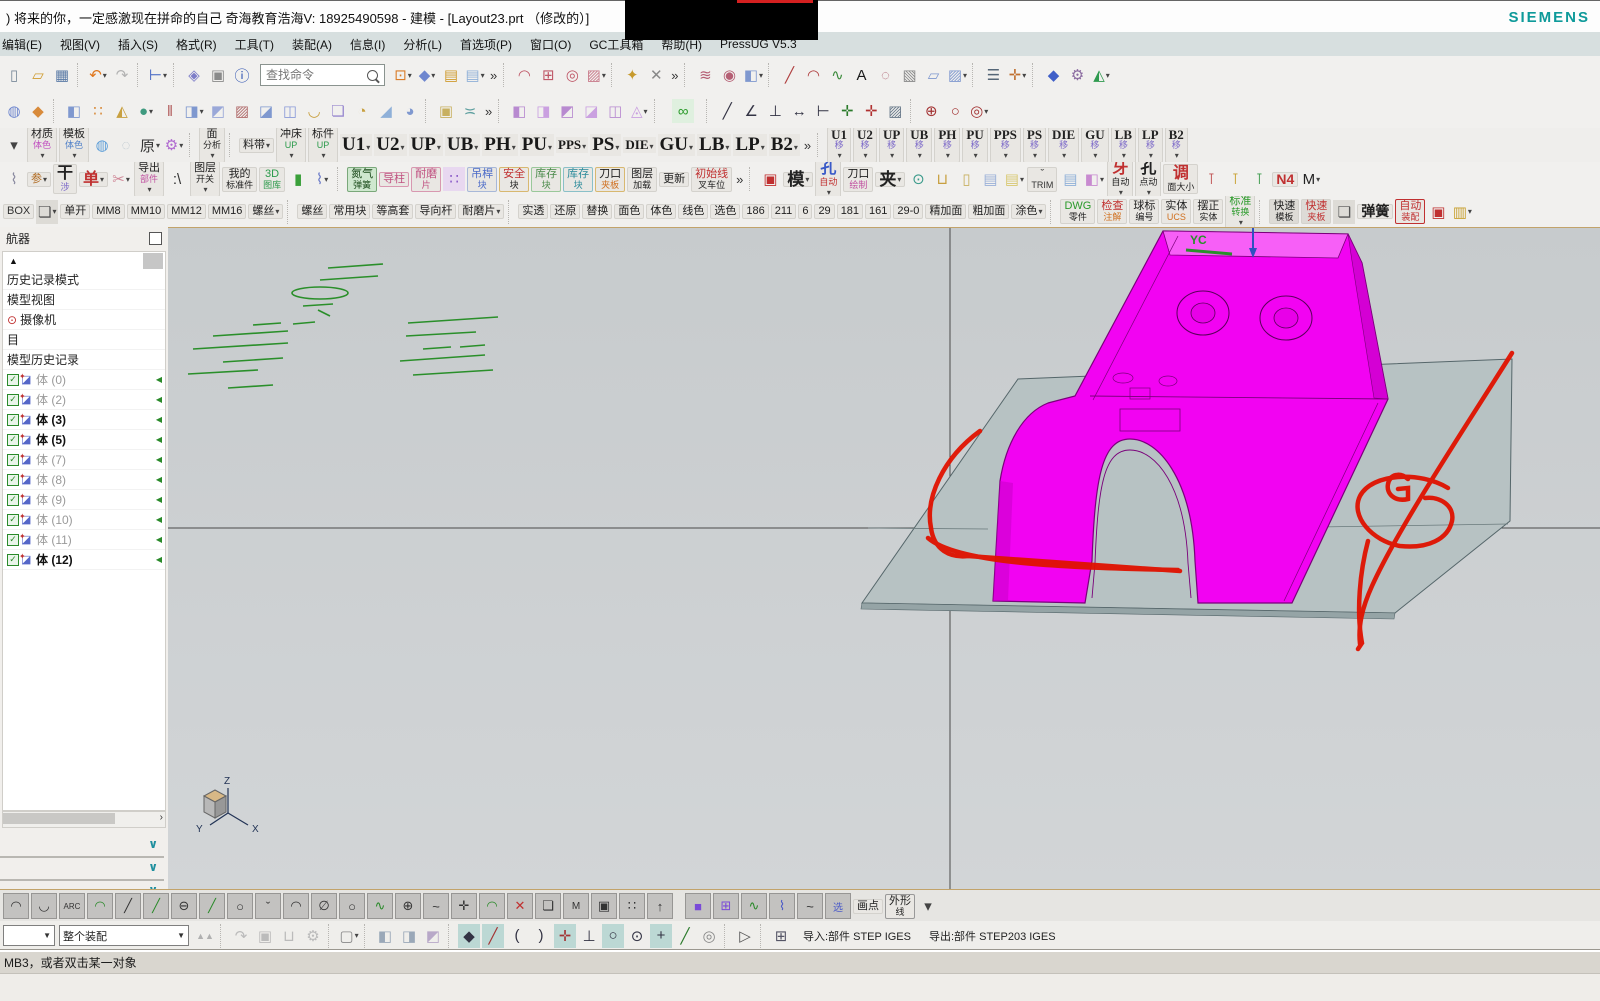 Image resolution: width=1600 pixels, height=1001 pixels. Describe the element at coordinates (565, 935) in the screenshot. I see `snap-point-icon: ✛` at that location.